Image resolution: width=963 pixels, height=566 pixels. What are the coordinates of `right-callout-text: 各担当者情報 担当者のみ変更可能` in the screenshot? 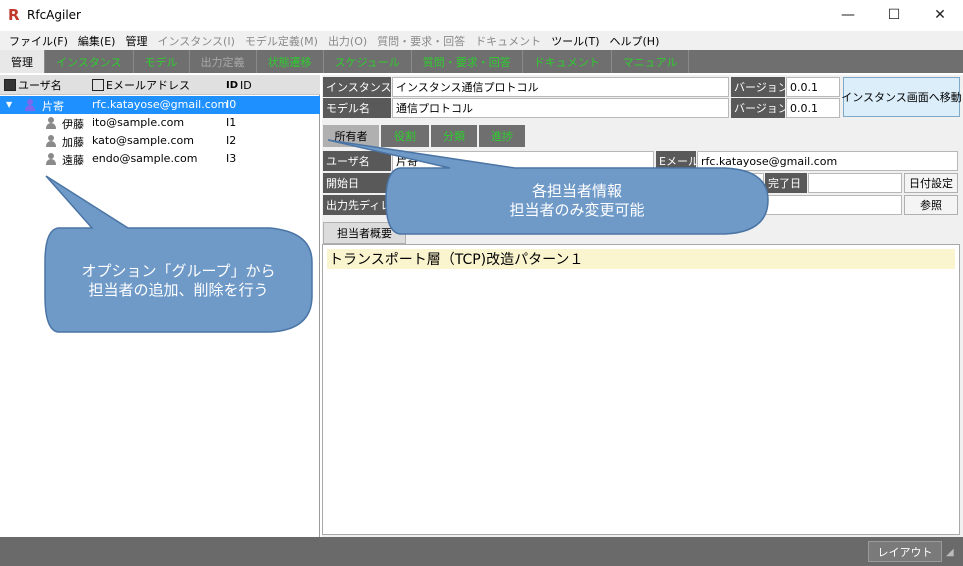 It's located at (577, 201).